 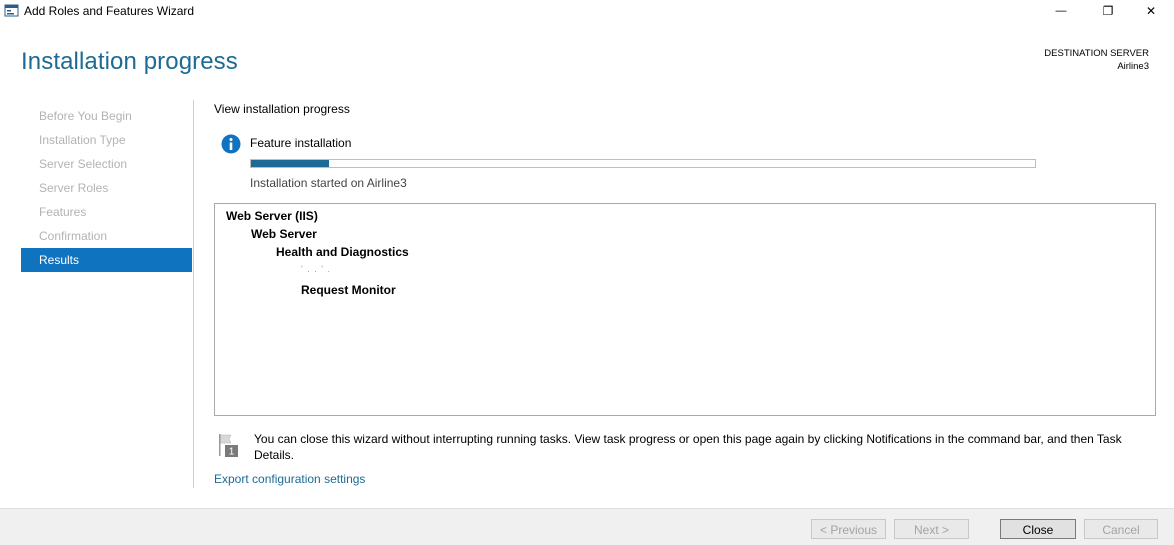 I want to click on minimize-icon: —, so click(x=1061, y=11).